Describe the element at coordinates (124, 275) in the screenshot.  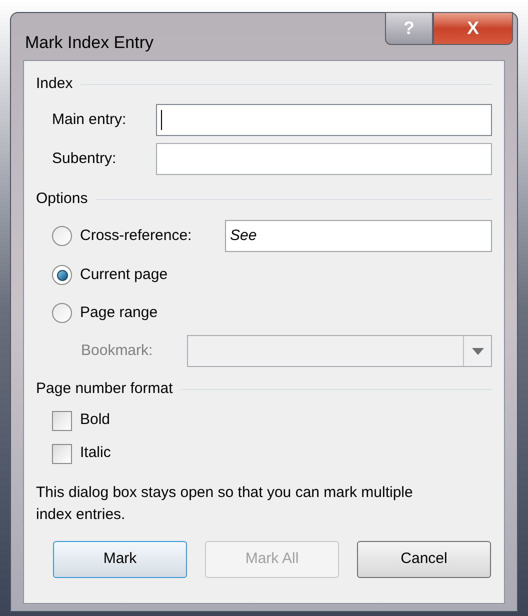
I see `radio-label: Current page` at that location.